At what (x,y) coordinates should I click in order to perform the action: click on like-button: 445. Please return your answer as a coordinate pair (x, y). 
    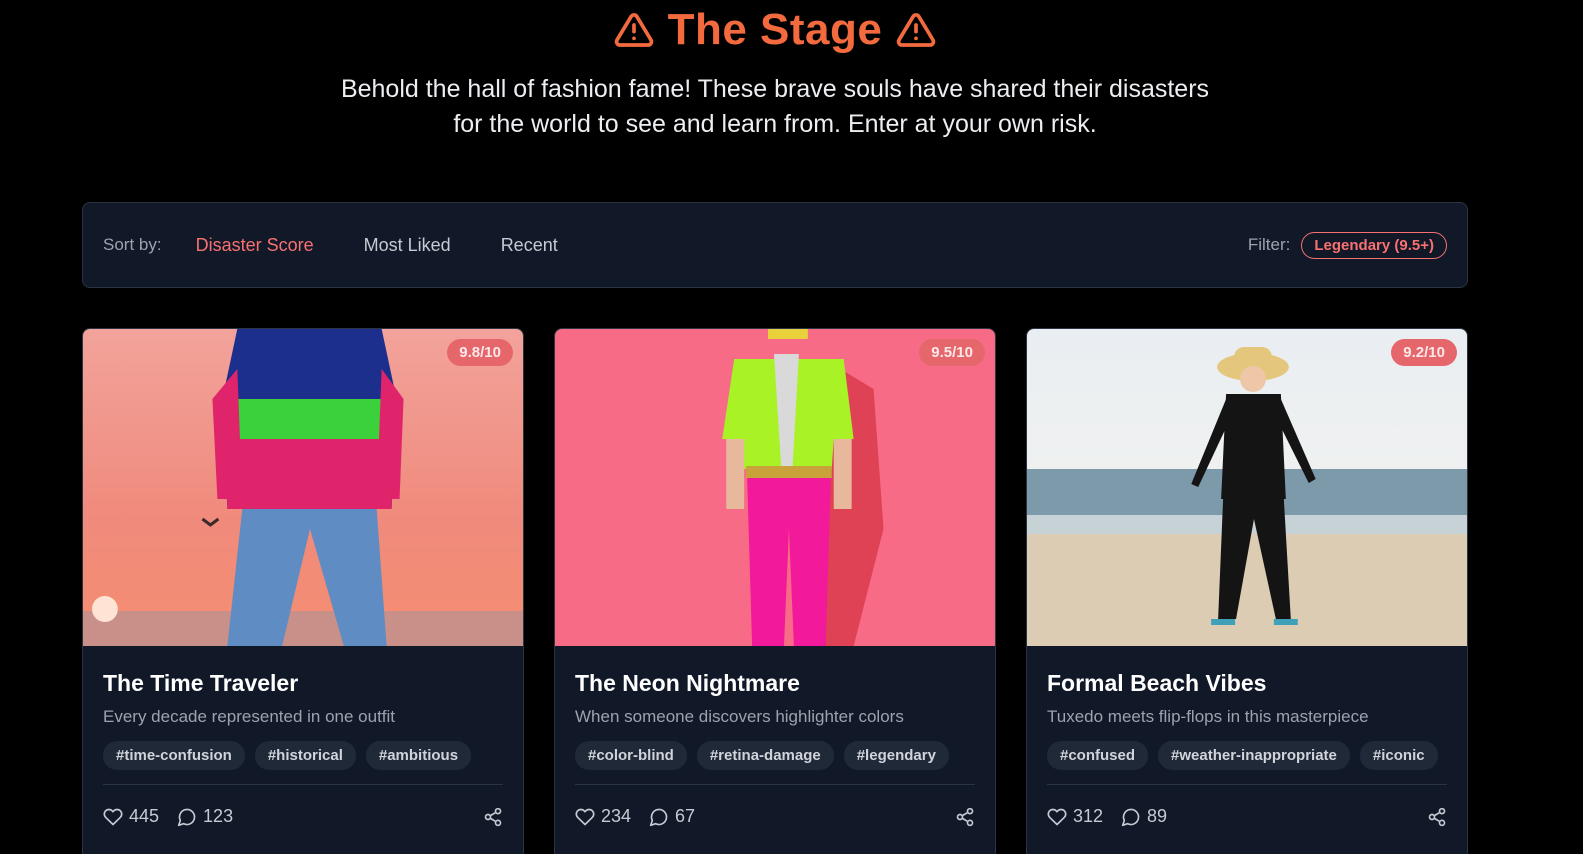
    Looking at the image, I should click on (131, 816).